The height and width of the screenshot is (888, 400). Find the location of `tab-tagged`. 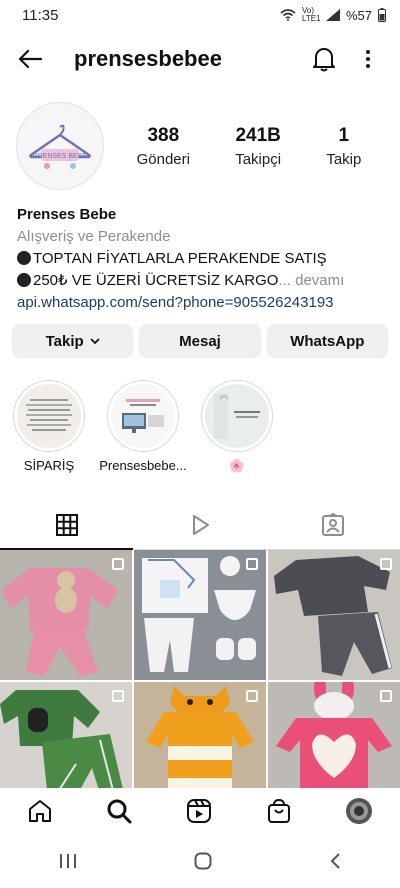

tab-tagged is located at coordinates (333, 524).